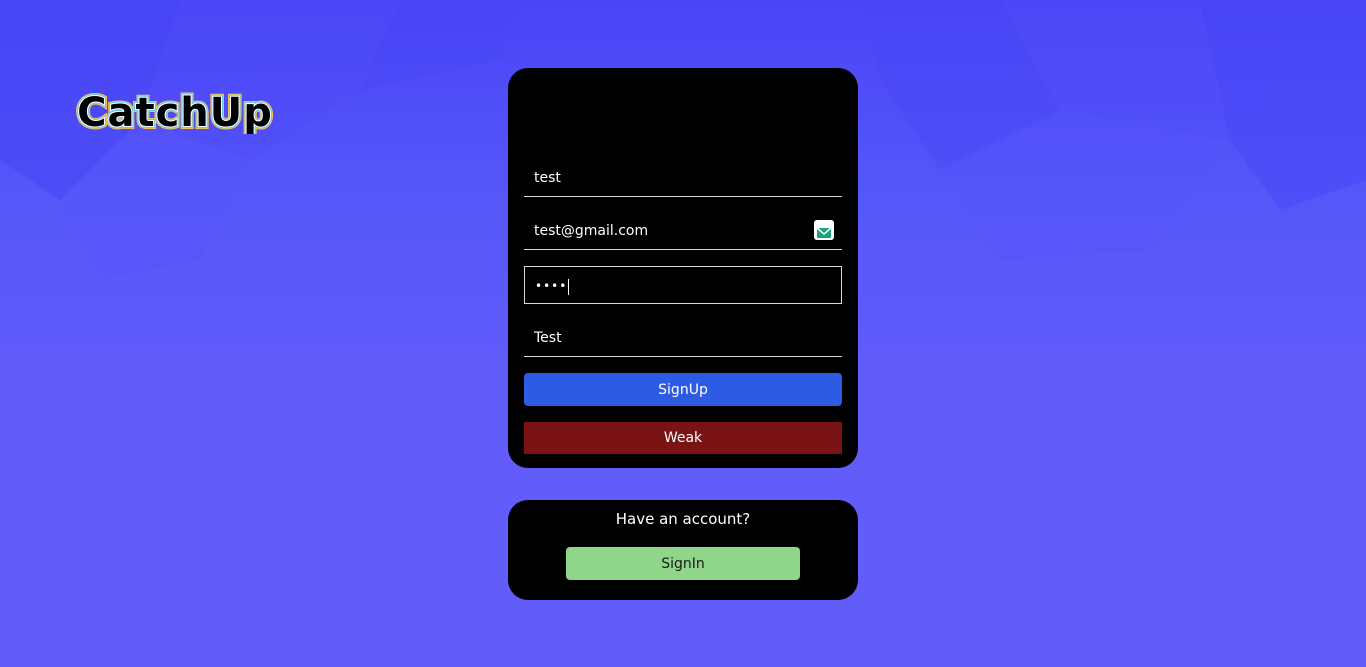 The height and width of the screenshot is (667, 1366). I want to click on app-logo: CatchUp CatchUp CatchUp CatchUp, so click(175, 111).